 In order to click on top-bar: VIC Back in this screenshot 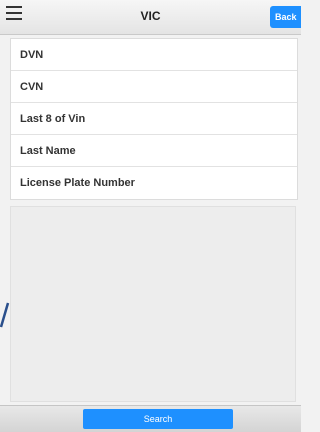, I will do `click(150, 17)`.